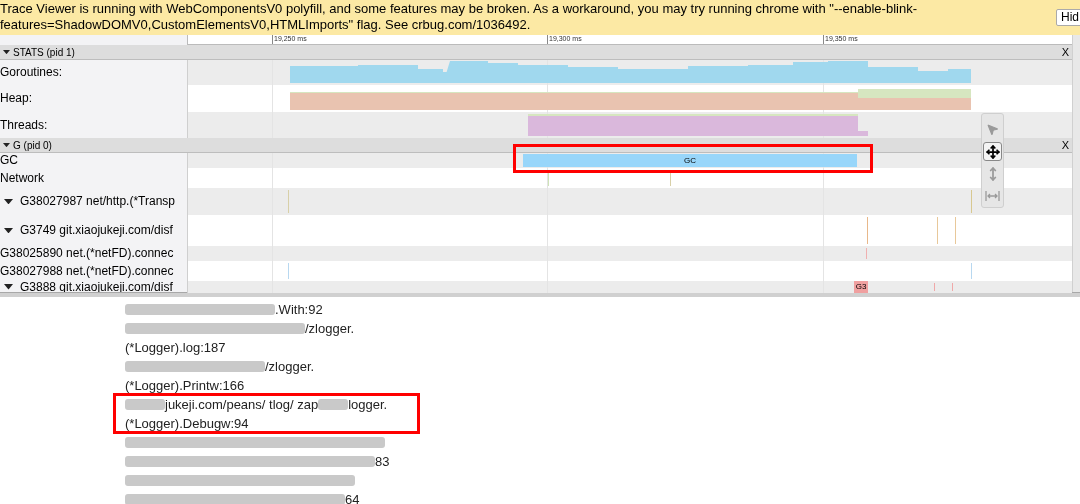 This screenshot has height=504, width=1080. I want to click on stack-frame-text: (*Logger).log:187, so click(175, 347).